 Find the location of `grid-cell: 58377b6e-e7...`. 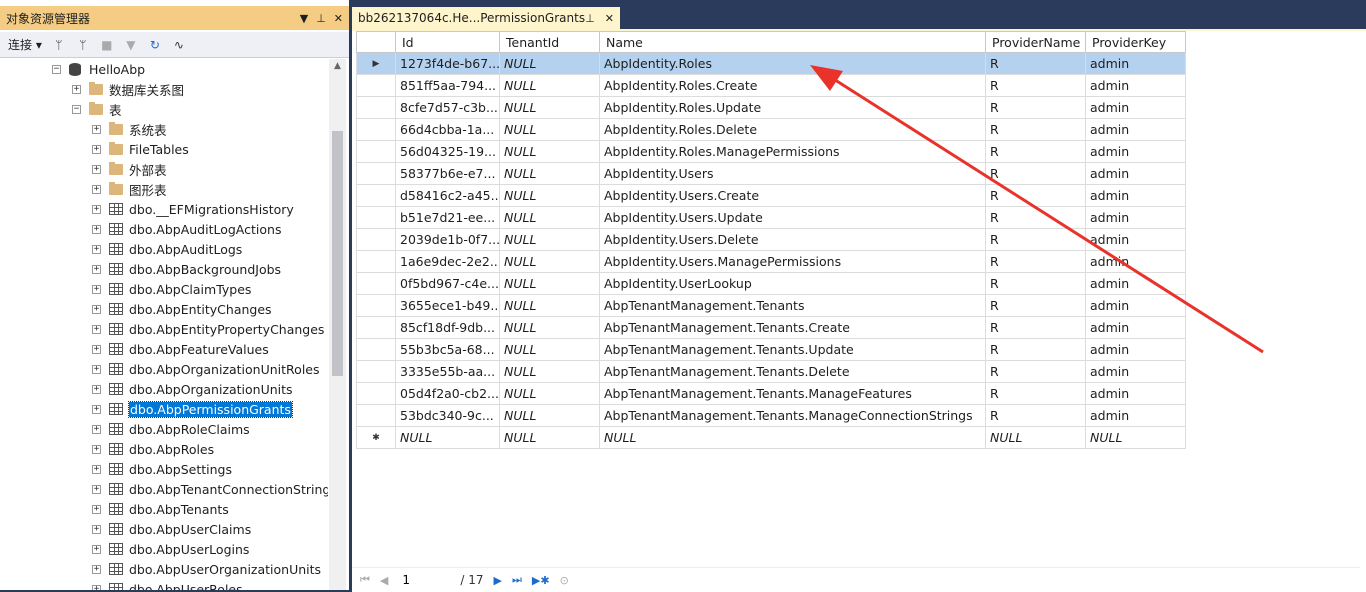

grid-cell: 58377b6e-e7... is located at coordinates (447, 173).